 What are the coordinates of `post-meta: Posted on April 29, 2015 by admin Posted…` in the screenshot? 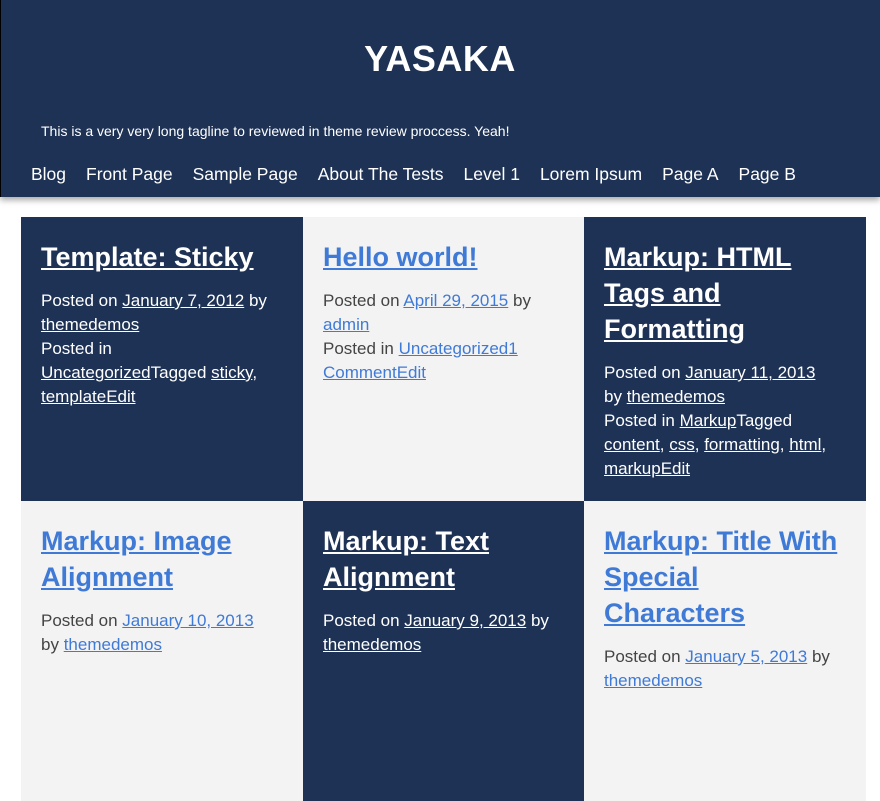 It's located at (443, 337).